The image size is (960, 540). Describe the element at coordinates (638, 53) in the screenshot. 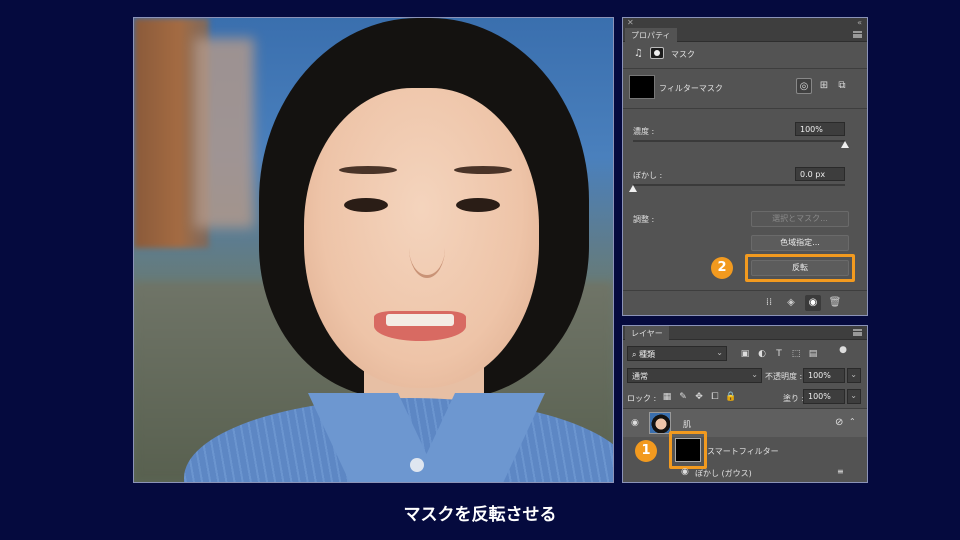

I see `pixel-mask-icon: ♫` at that location.